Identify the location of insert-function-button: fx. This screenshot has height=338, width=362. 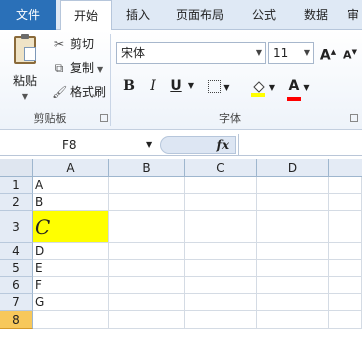
(198, 145).